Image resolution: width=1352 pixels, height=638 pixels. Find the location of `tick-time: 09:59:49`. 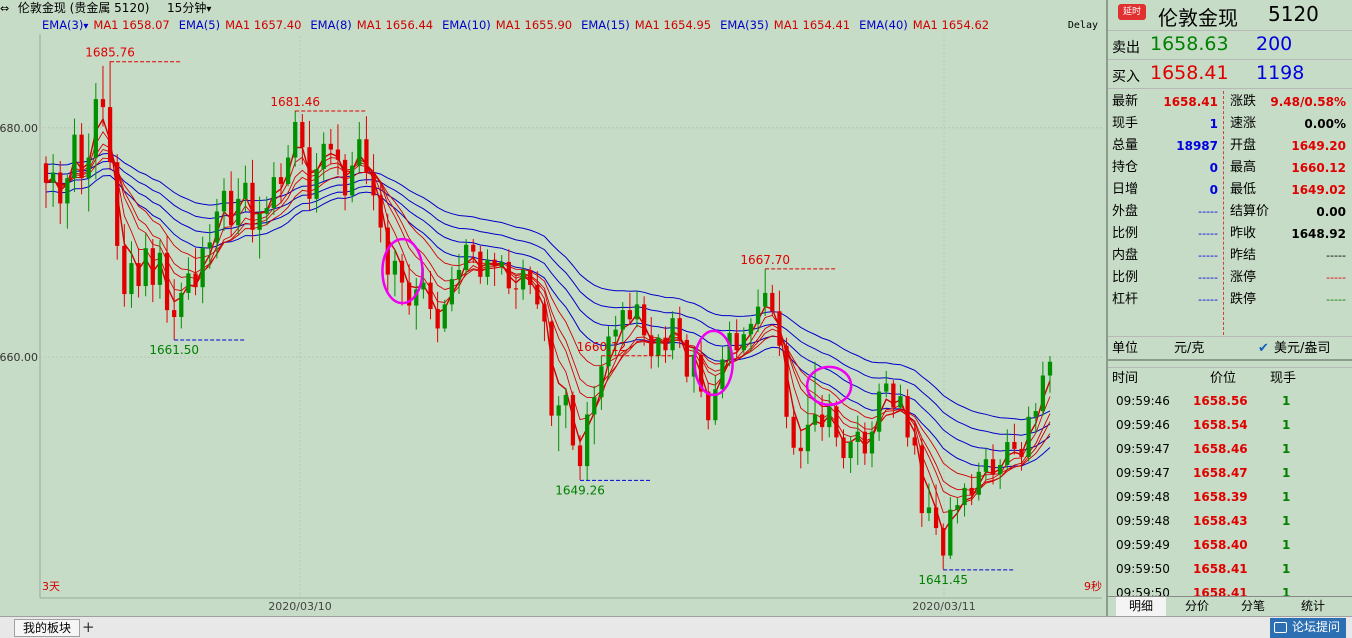

tick-time: 09:59:49 is located at coordinates (1143, 545).